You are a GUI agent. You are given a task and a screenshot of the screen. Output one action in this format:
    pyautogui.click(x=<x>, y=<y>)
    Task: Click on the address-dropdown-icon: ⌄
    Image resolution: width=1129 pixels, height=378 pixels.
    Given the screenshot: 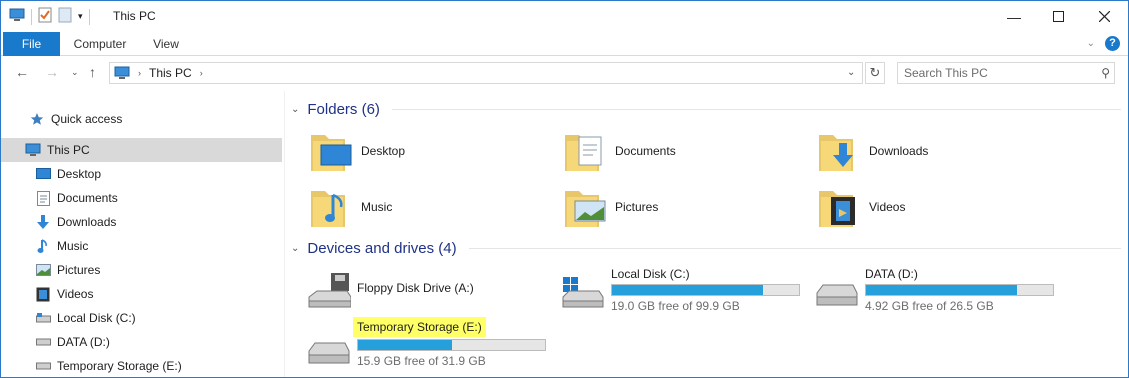 What is the action you would take?
    pyautogui.click(x=851, y=72)
    